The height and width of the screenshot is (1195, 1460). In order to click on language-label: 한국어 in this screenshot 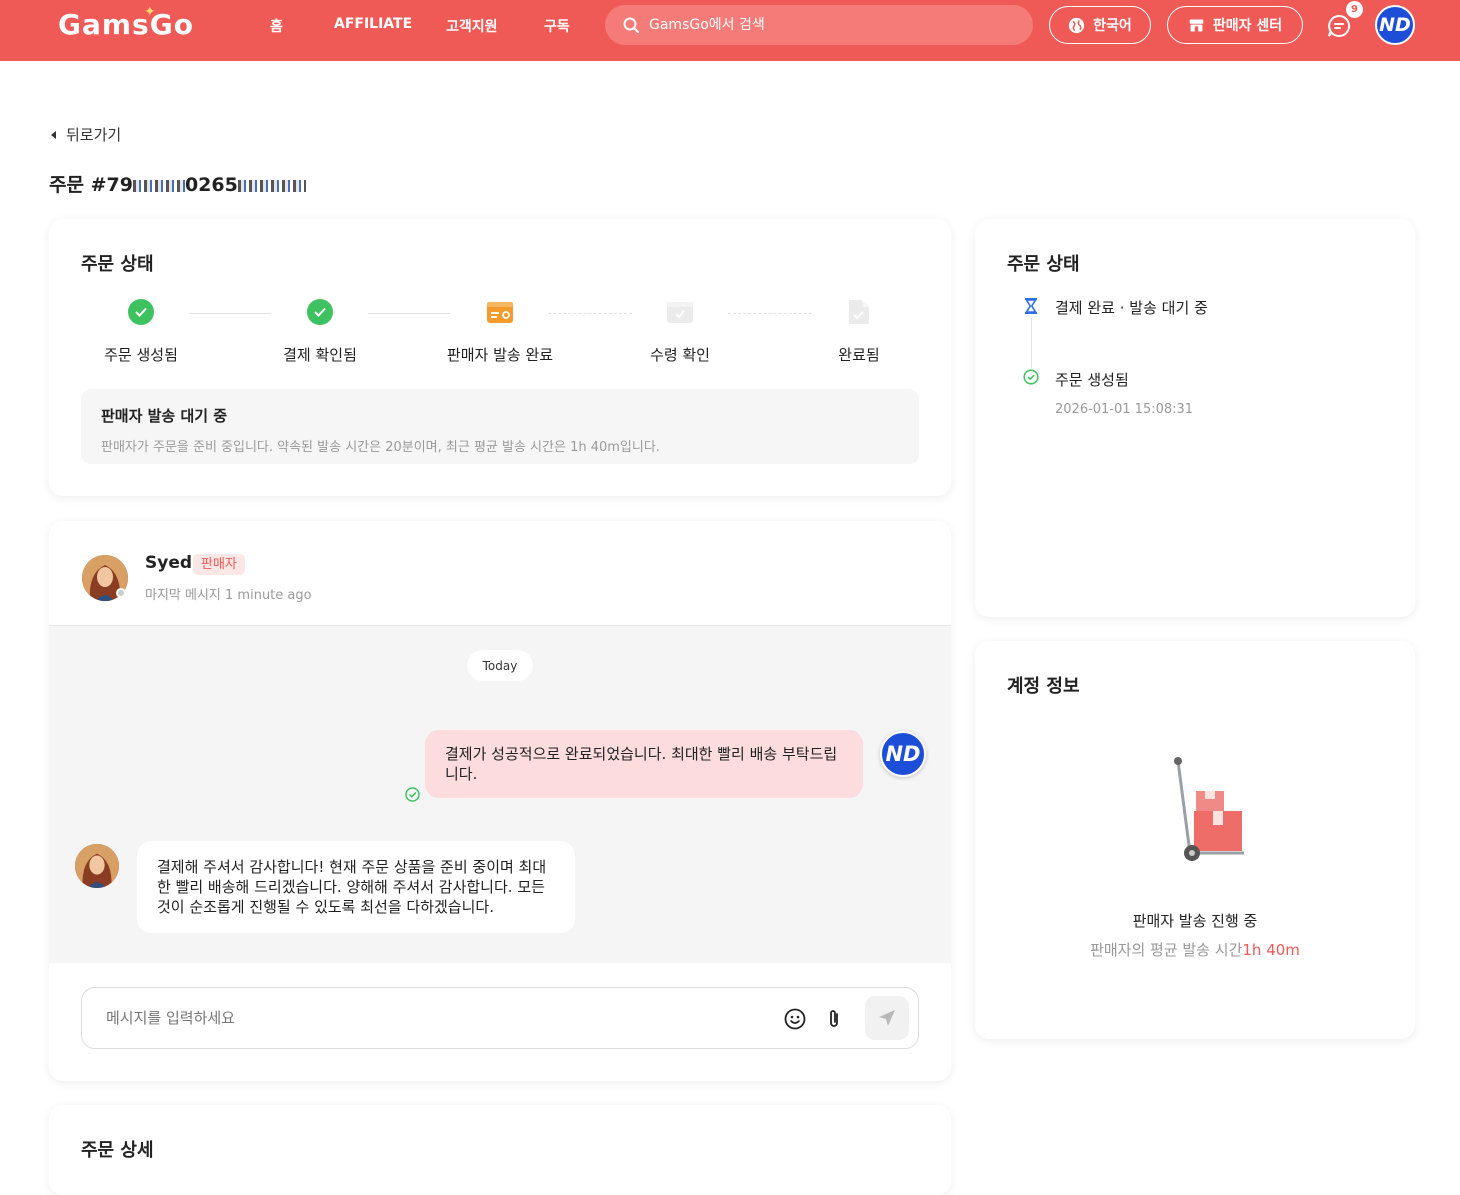, I will do `click(1112, 26)`.